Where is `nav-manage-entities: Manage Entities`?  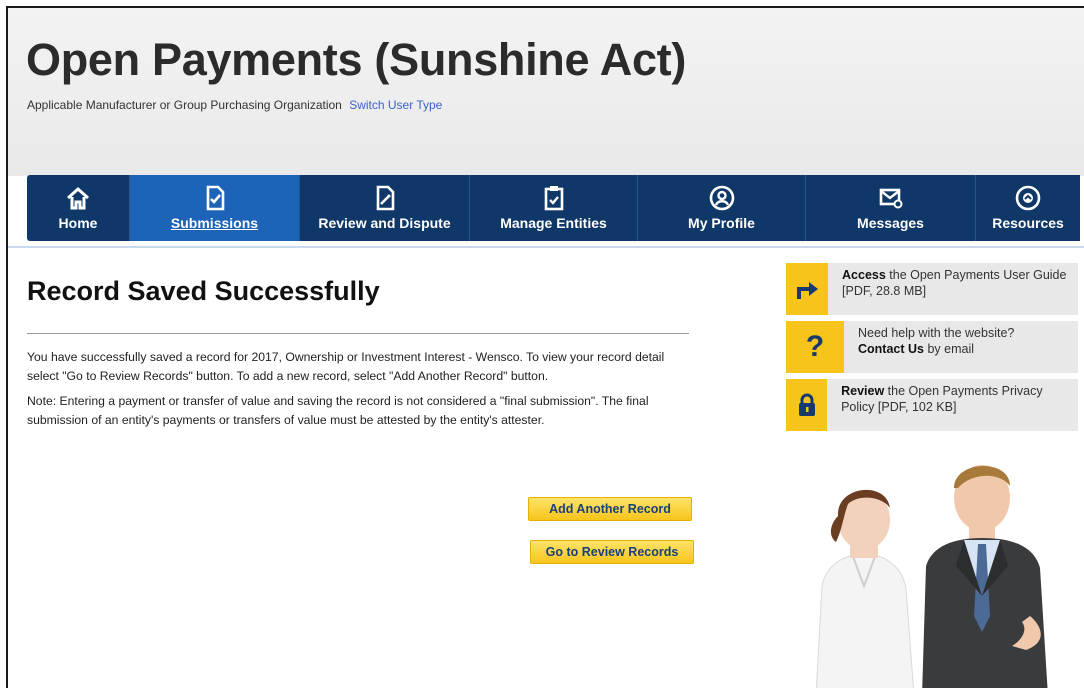
nav-manage-entities: Manage Entities is located at coordinates (554, 208).